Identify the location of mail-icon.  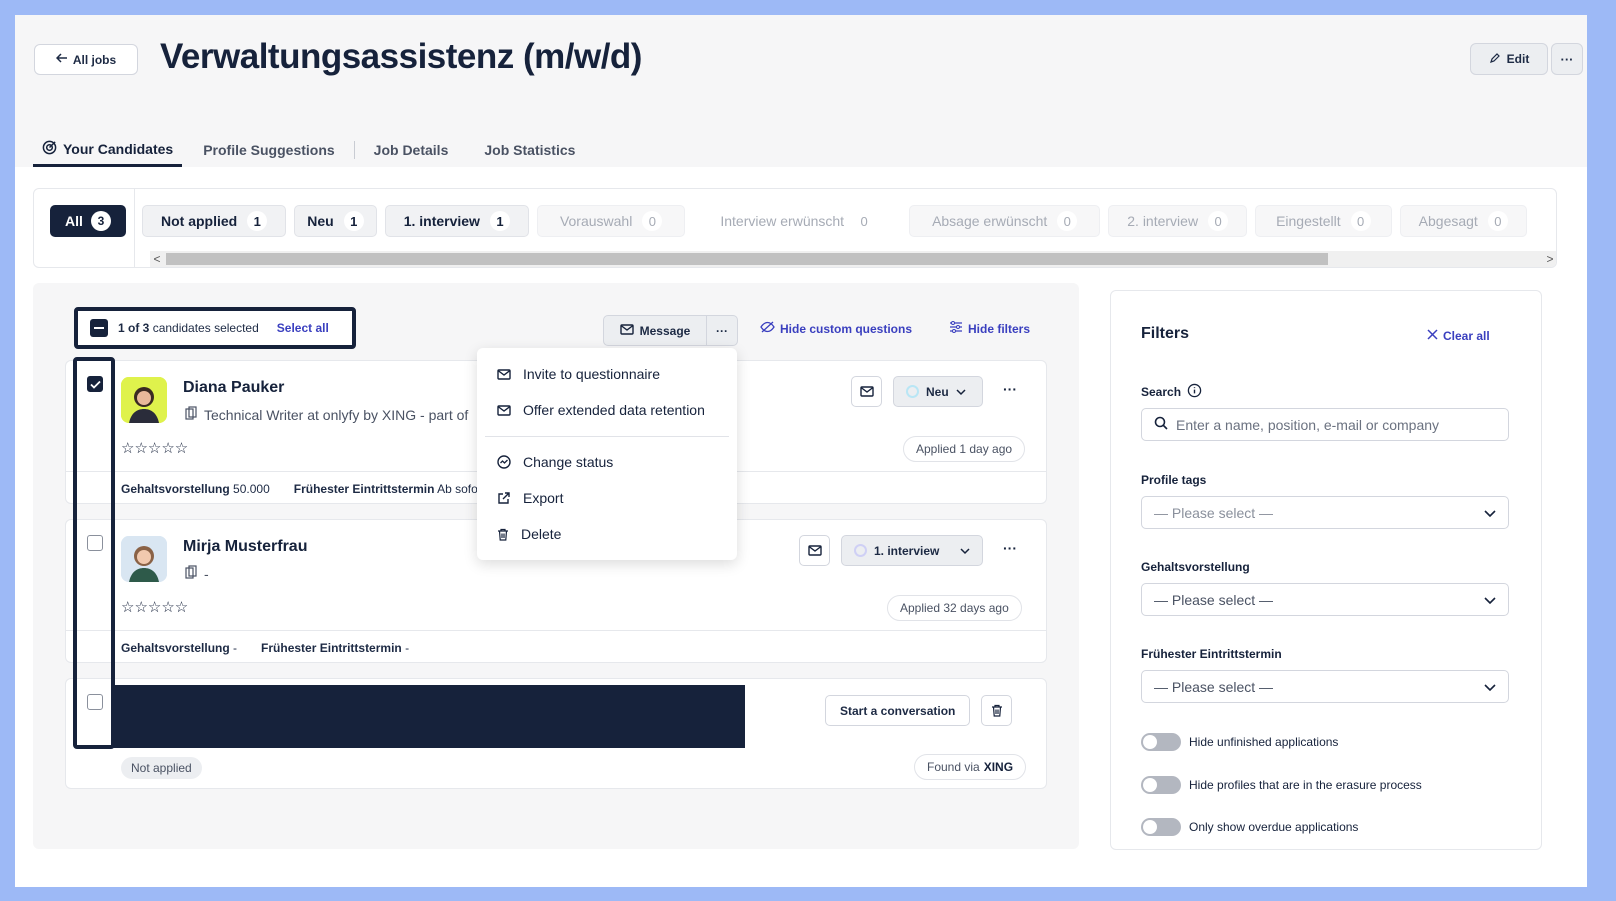
(814, 550).